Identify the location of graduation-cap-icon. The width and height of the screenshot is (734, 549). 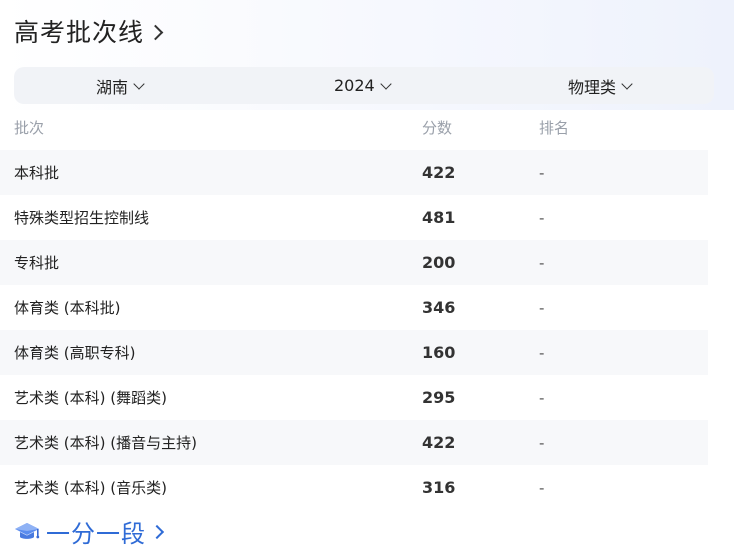
(27, 531).